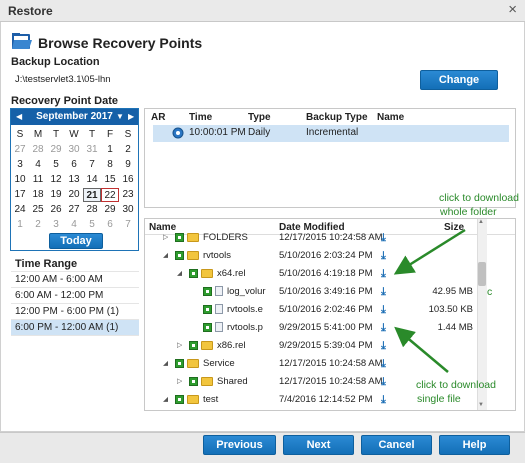  What do you see at coordinates (421, 349) in the screenshot?
I see `annotation-arrow-file` at bounding box center [421, 349].